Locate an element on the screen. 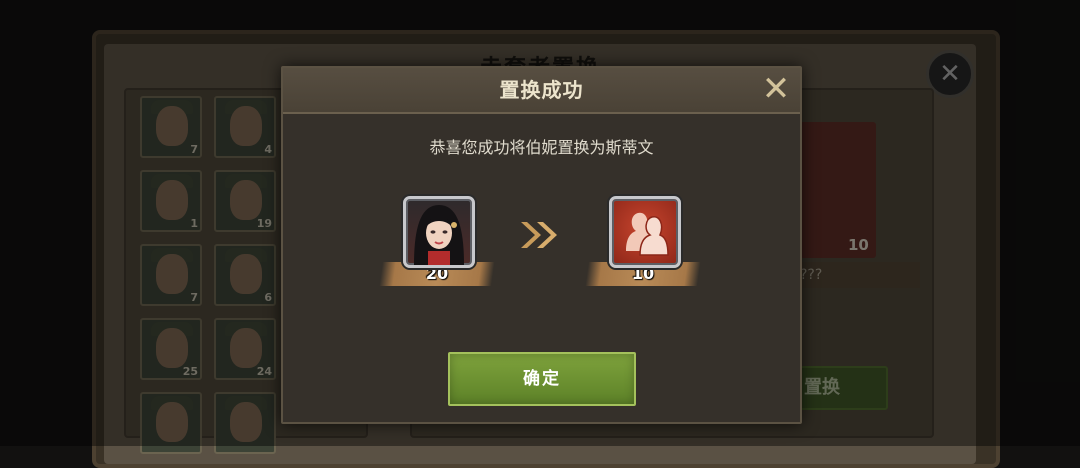 This screenshot has width=1080, height=468. hero-portrait-icon is located at coordinates (439, 232).